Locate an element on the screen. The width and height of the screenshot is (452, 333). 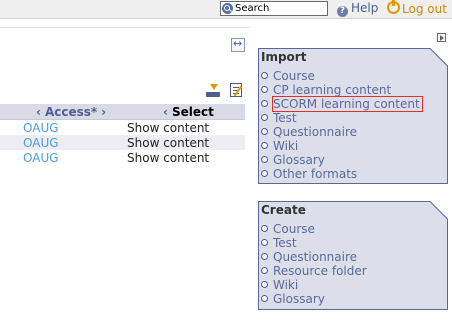
search-icon is located at coordinates (227, 8).